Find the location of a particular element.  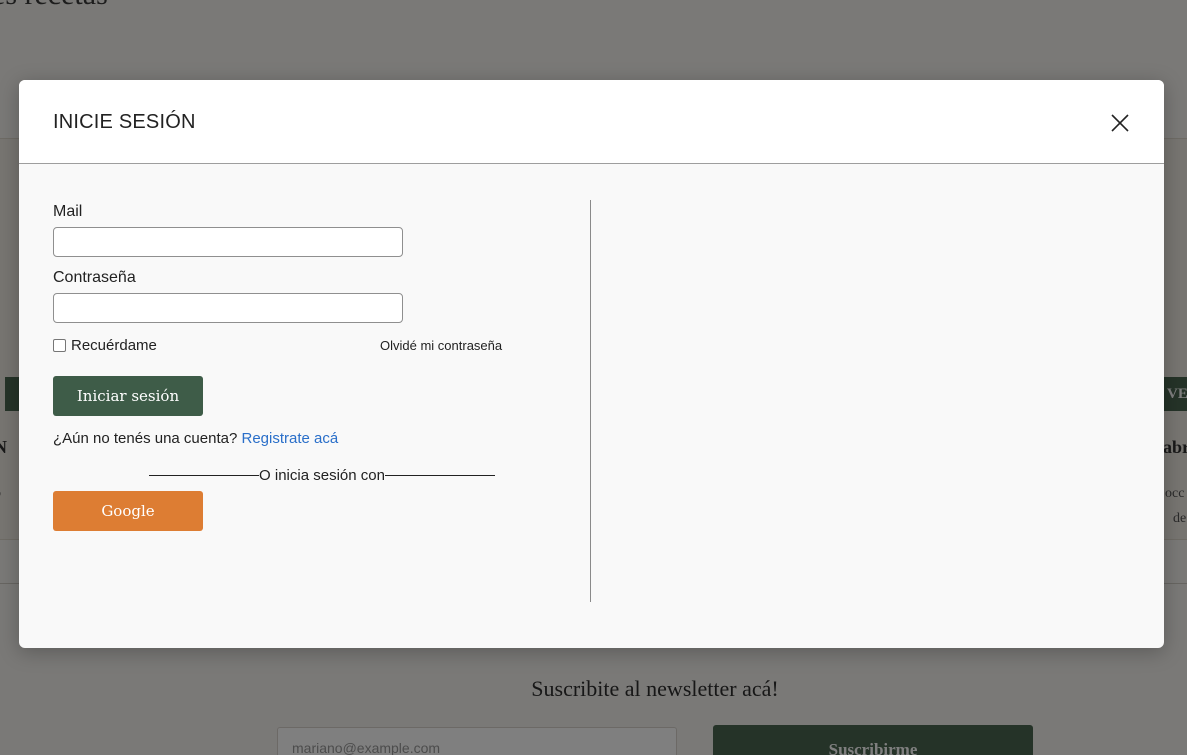

remember-me-label: Recuérdame is located at coordinates (114, 345).